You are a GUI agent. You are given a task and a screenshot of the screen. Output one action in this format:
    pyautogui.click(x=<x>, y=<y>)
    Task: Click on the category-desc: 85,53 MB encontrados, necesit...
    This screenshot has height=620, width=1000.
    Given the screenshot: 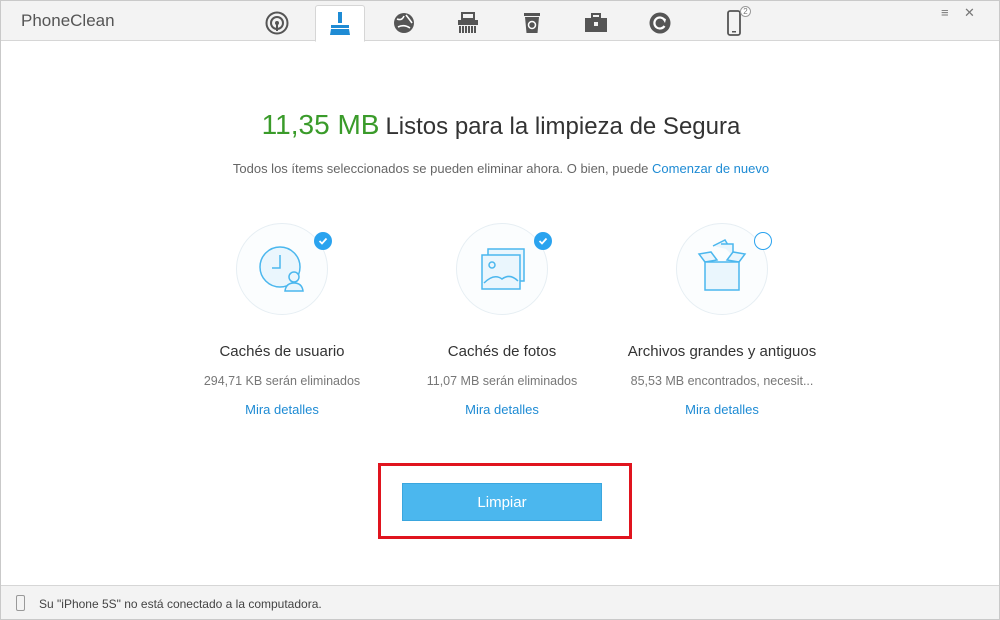 What is the action you would take?
    pyautogui.click(x=722, y=381)
    